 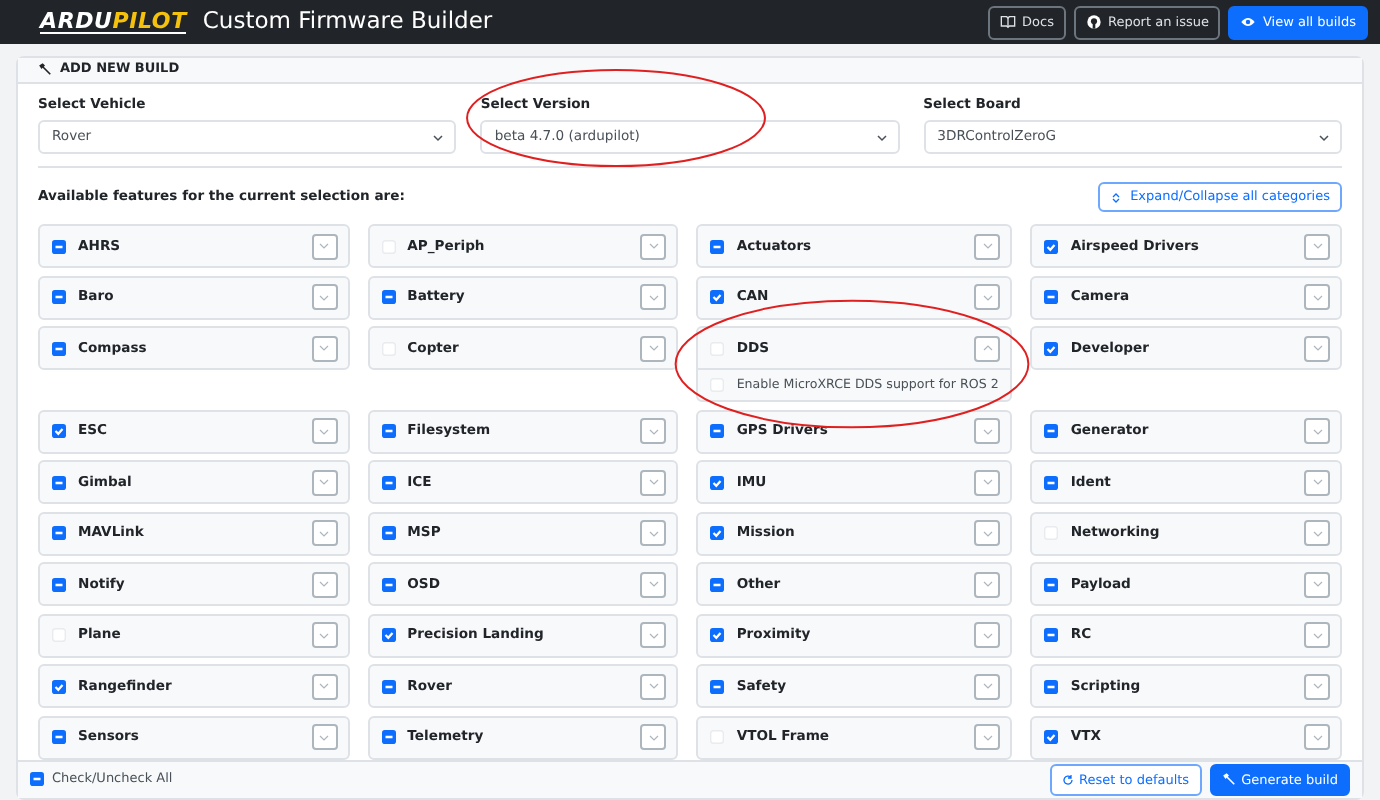 I want to click on hammer-icon, so click(x=45, y=69).